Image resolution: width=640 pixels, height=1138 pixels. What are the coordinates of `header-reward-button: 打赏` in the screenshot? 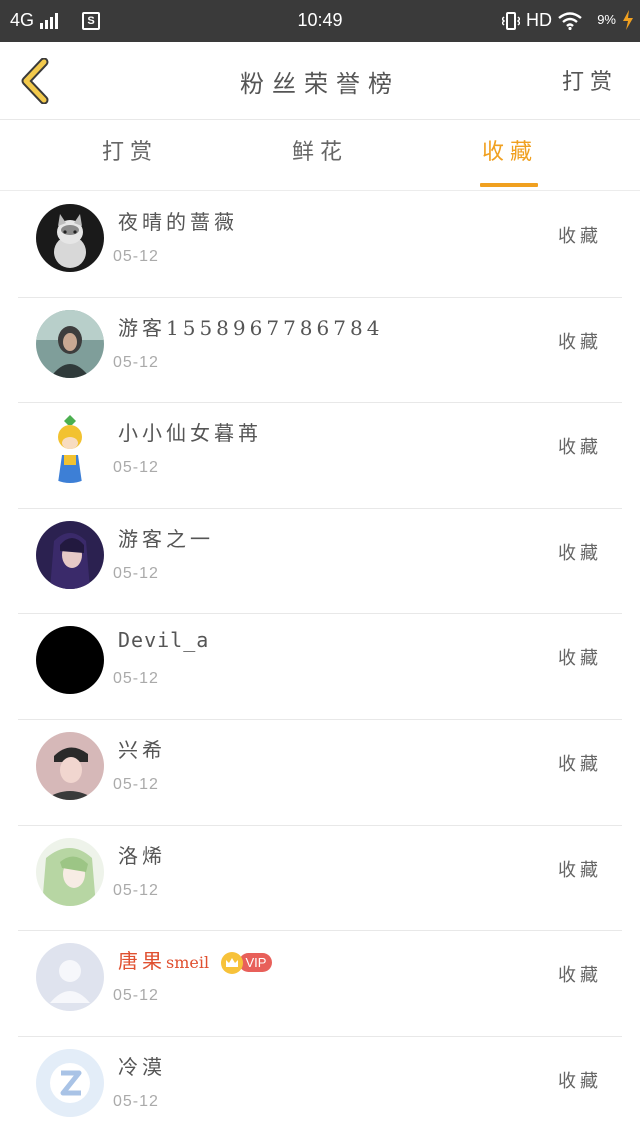 It's located at (590, 80).